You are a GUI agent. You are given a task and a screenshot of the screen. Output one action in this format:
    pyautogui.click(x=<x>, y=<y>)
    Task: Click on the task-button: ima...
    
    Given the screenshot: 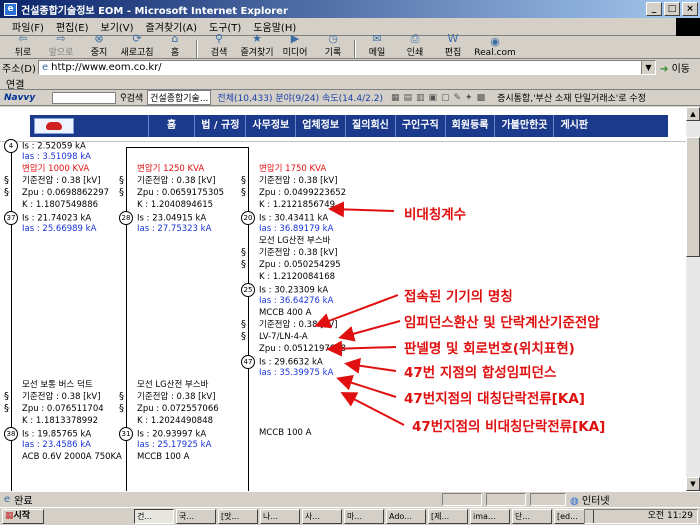 What is the action you would take?
    pyautogui.click(x=490, y=516)
    